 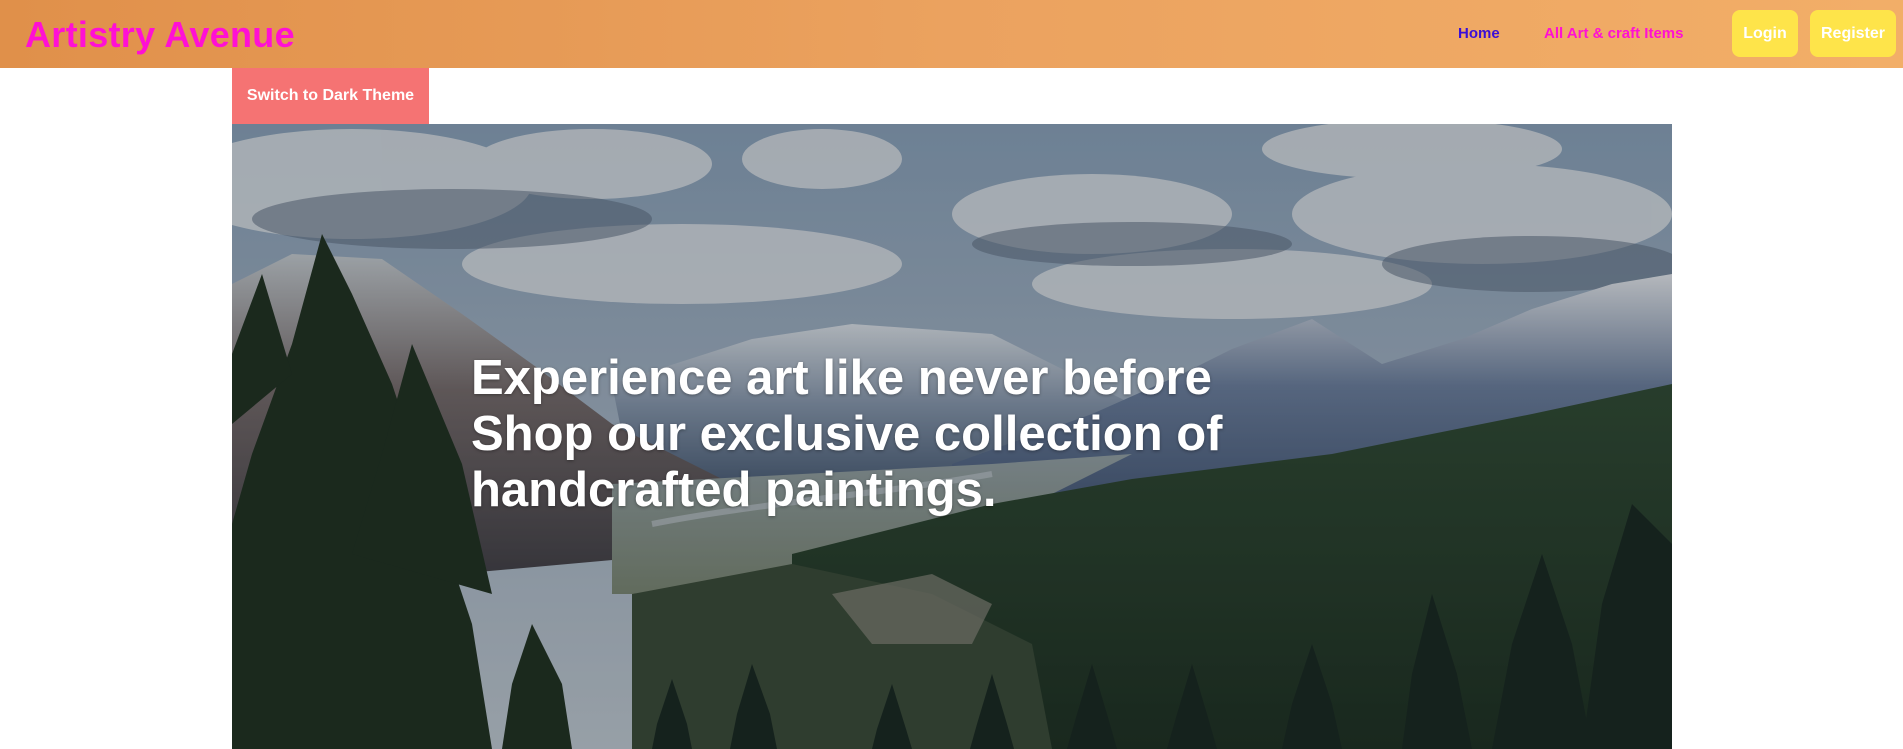 I want to click on nav-link-home: Home, so click(x=1479, y=34).